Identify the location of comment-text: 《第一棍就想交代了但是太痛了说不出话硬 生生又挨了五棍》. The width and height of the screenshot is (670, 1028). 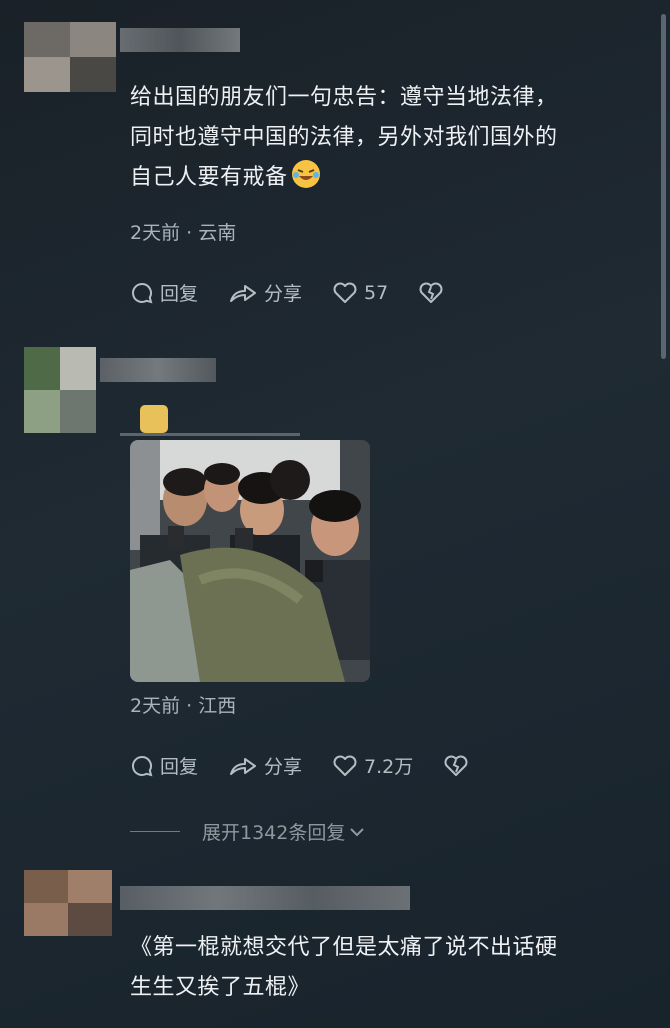
(344, 967).